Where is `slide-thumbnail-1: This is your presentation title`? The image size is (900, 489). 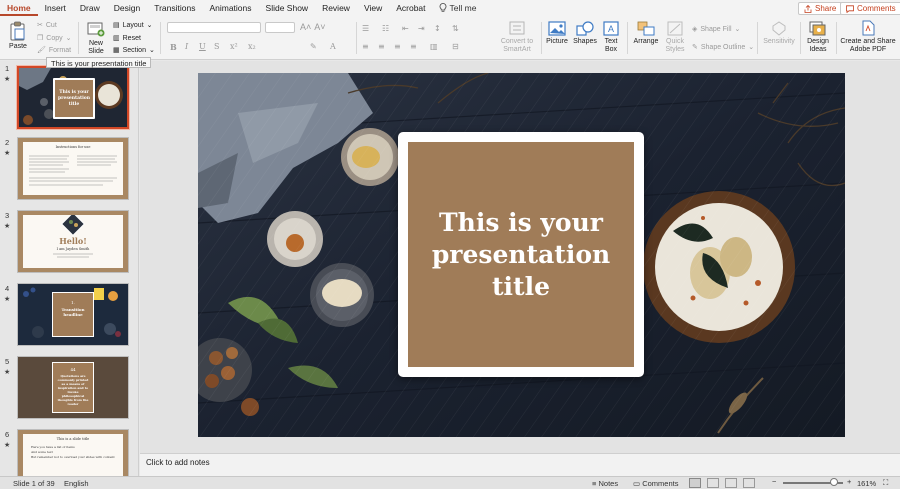
slide-thumbnail-1: This is your presentation title is located at coordinates (73, 97).